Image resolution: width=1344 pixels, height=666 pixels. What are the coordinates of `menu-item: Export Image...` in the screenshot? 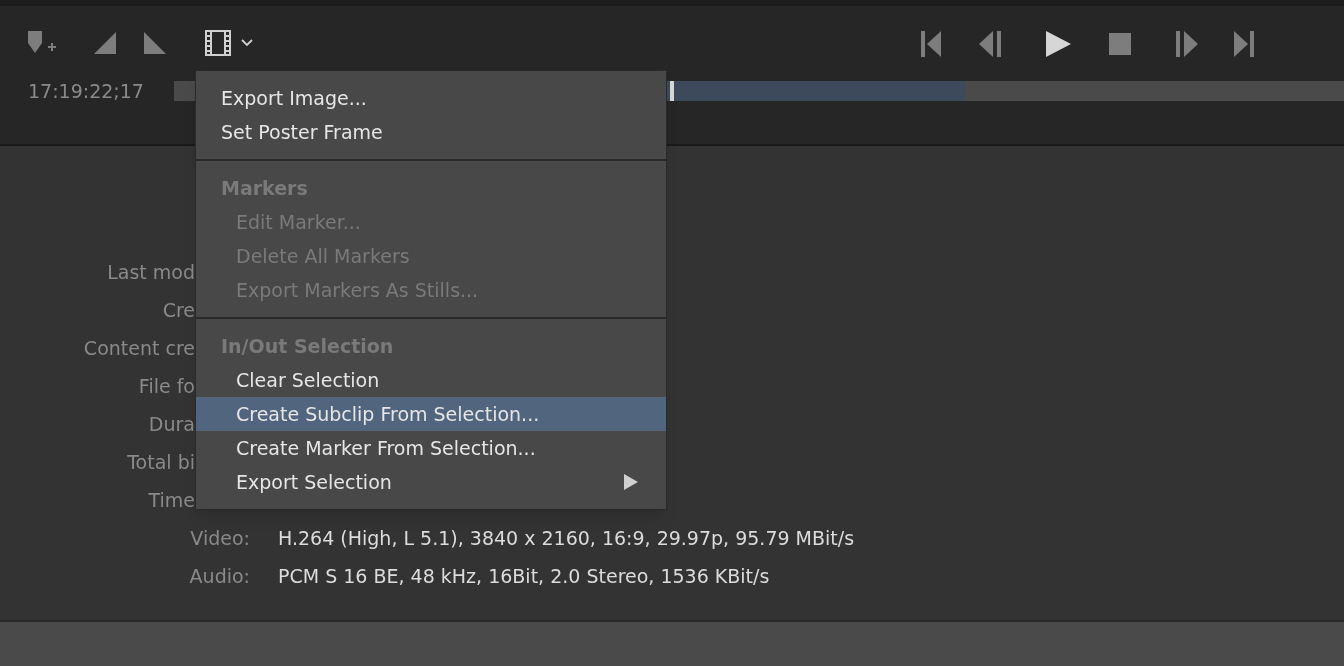 It's located at (431, 98).